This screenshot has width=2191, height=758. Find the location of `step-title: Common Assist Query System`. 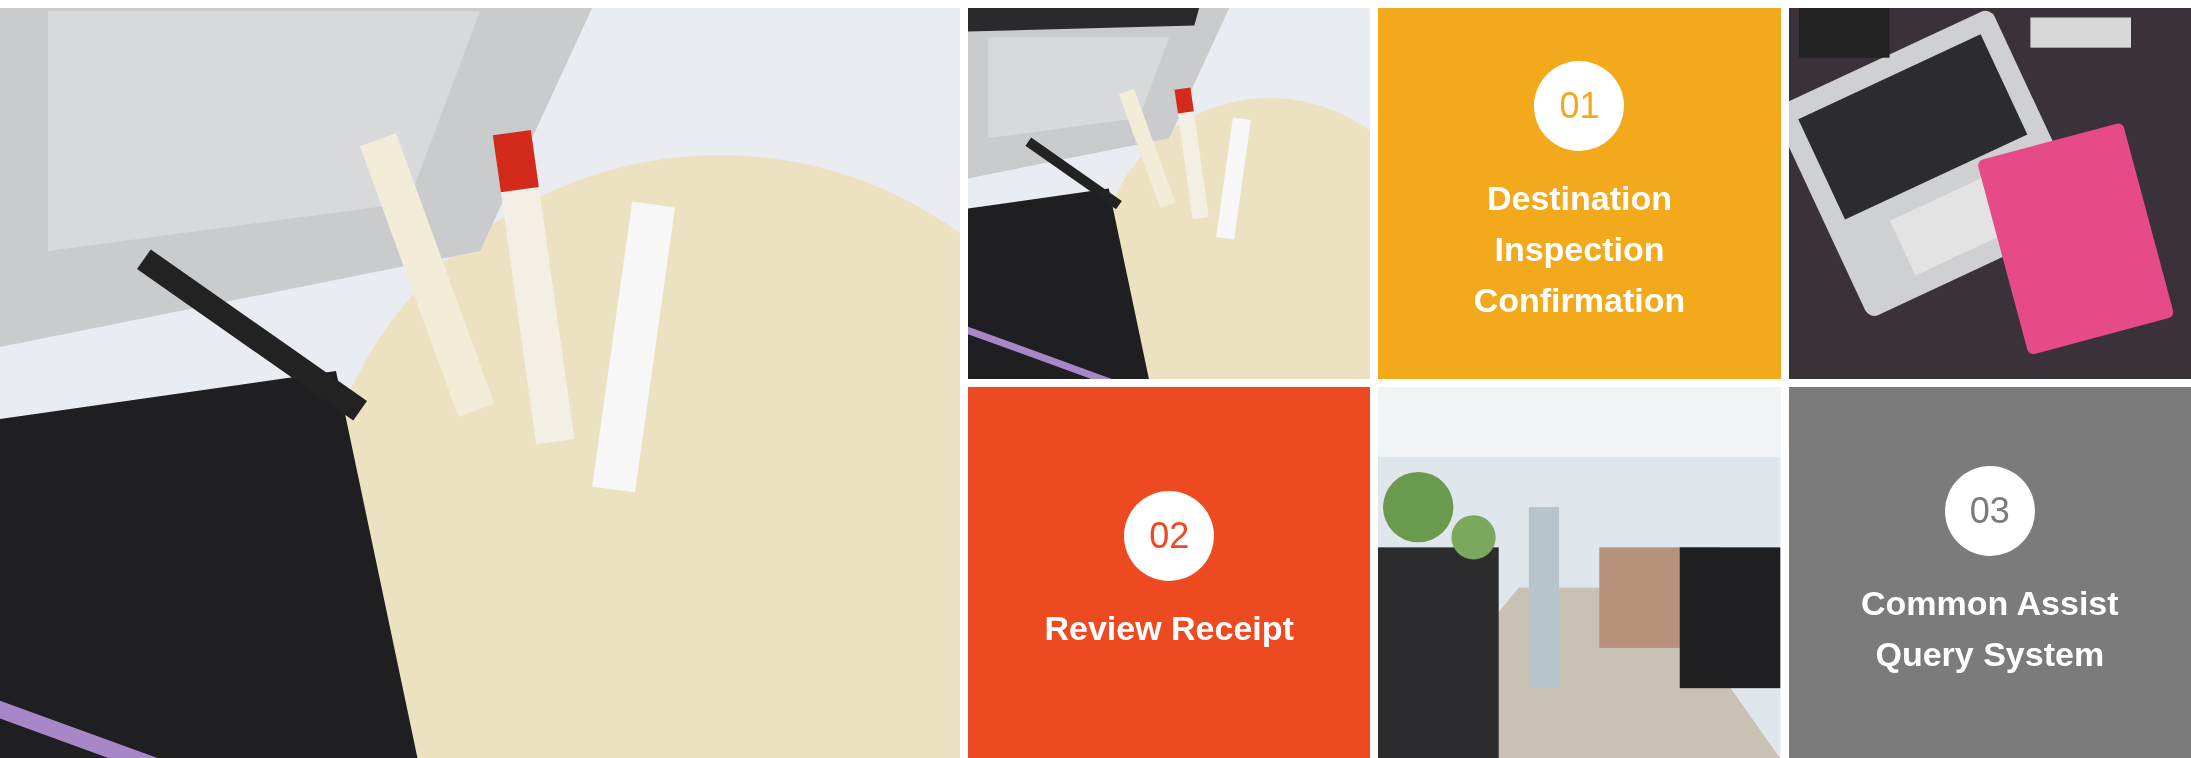

step-title: Common Assist Query System is located at coordinates (1990, 628).